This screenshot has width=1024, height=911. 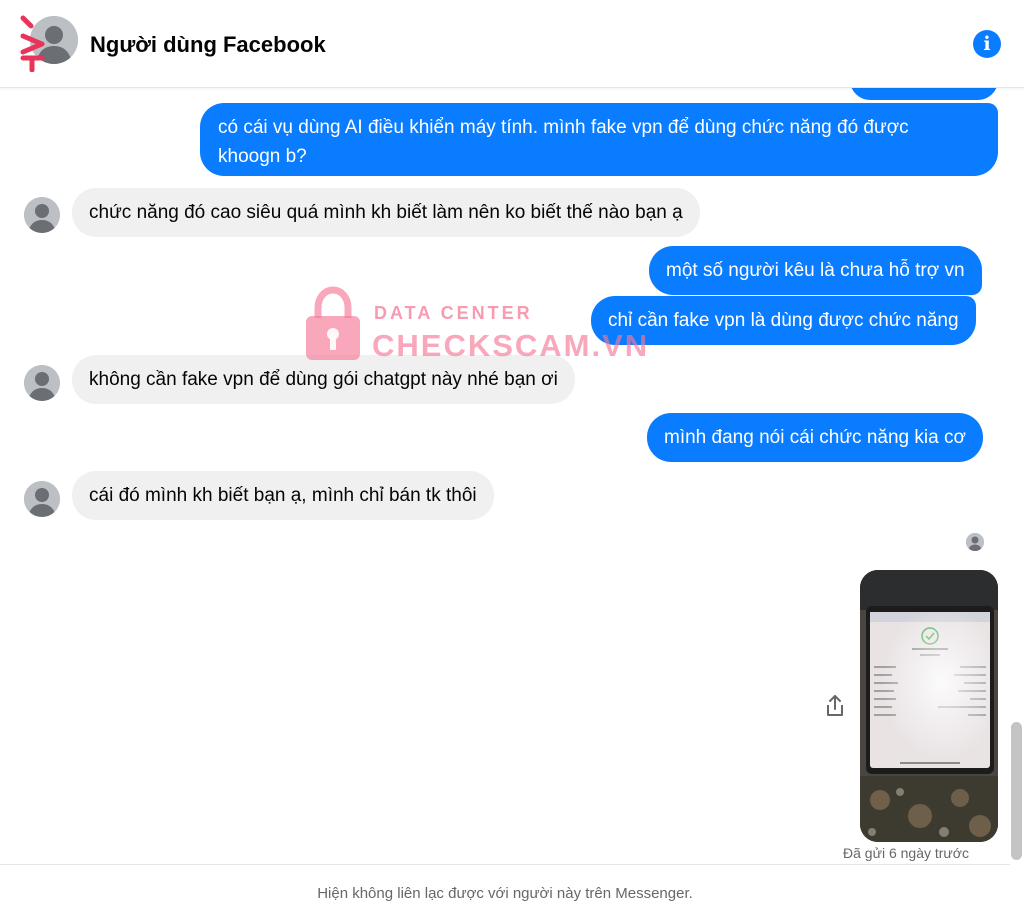 I want to click on message-text: một số người kêu là chưa hỗ trợ vn, so click(x=815, y=270).